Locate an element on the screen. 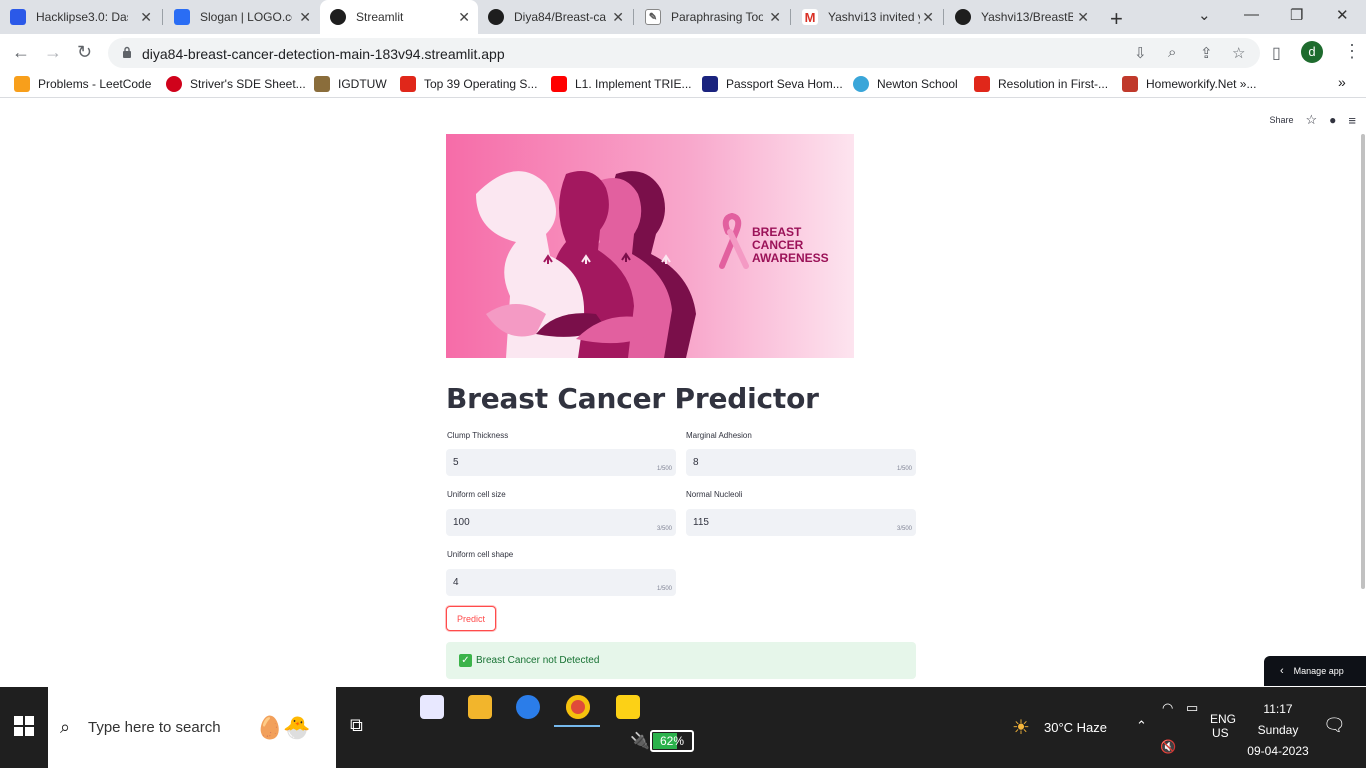  manage-app-button: ‹ Manage app is located at coordinates (1315, 671).